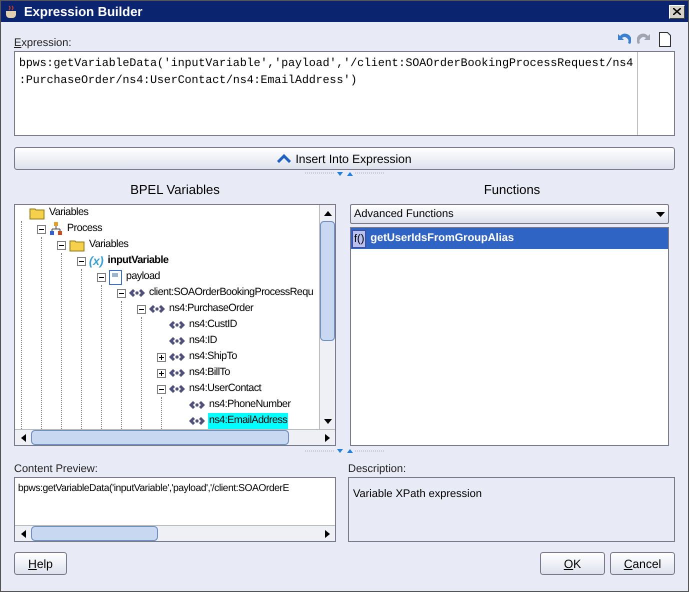 This screenshot has width=689, height=592. What do you see at coordinates (203, 341) in the screenshot?
I see `tree-item: ns4:ID` at bounding box center [203, 341].